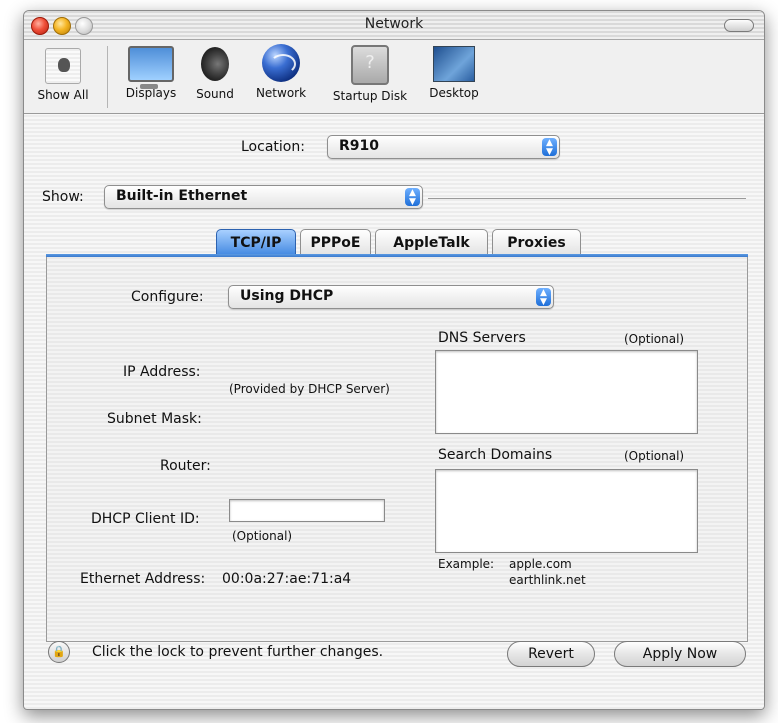 This screenshot has width=778, height=723. What do you see at coordinates (107, 77) in the screenshot?
I see `toolbar-separator` at bounding box center [107, 77].